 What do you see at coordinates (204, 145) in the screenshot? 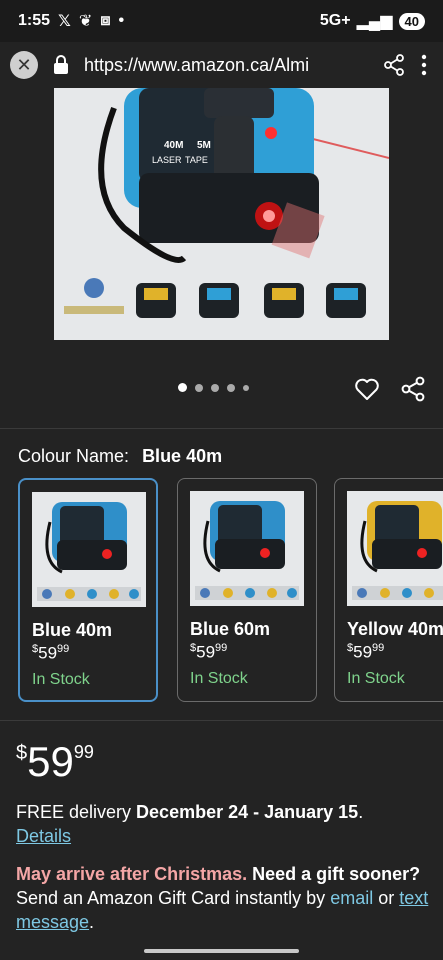
I see `tape-range-text: 5M` at bounding box center [204, 145].